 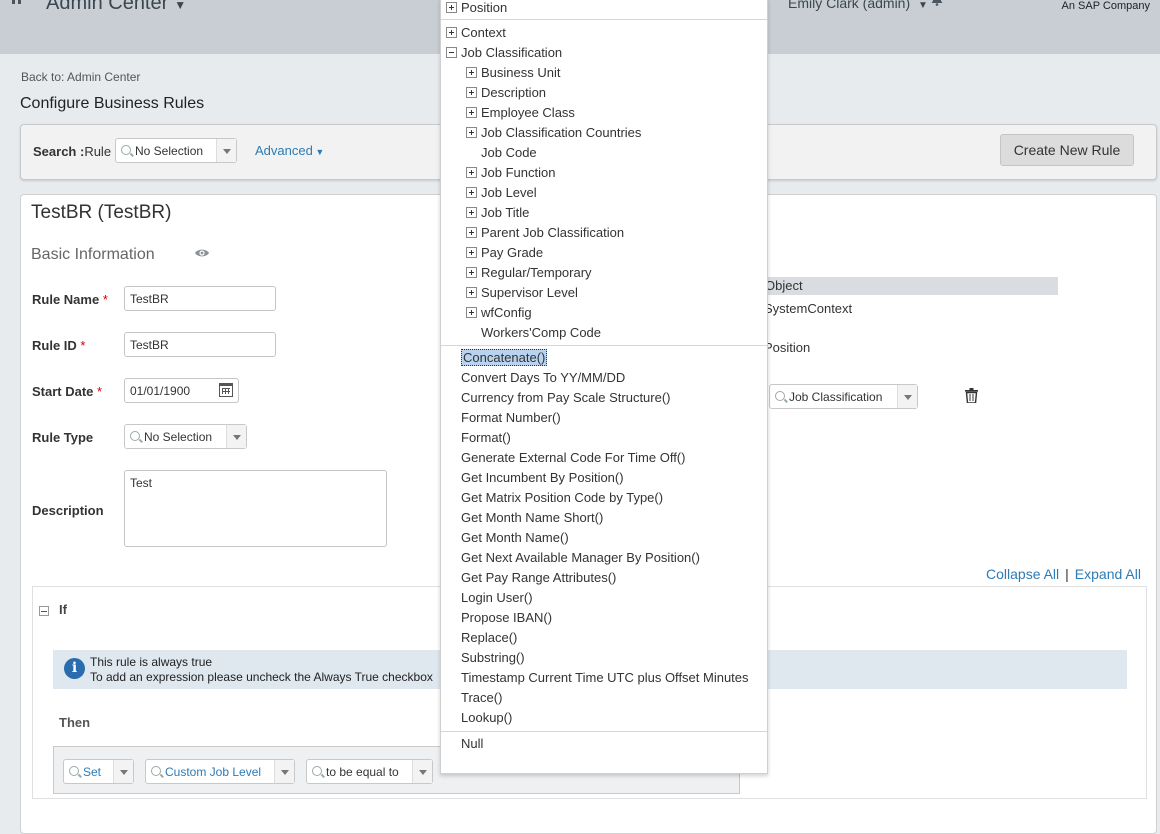 I want to click on function-option: Substring(), so click(x=493, y=659).